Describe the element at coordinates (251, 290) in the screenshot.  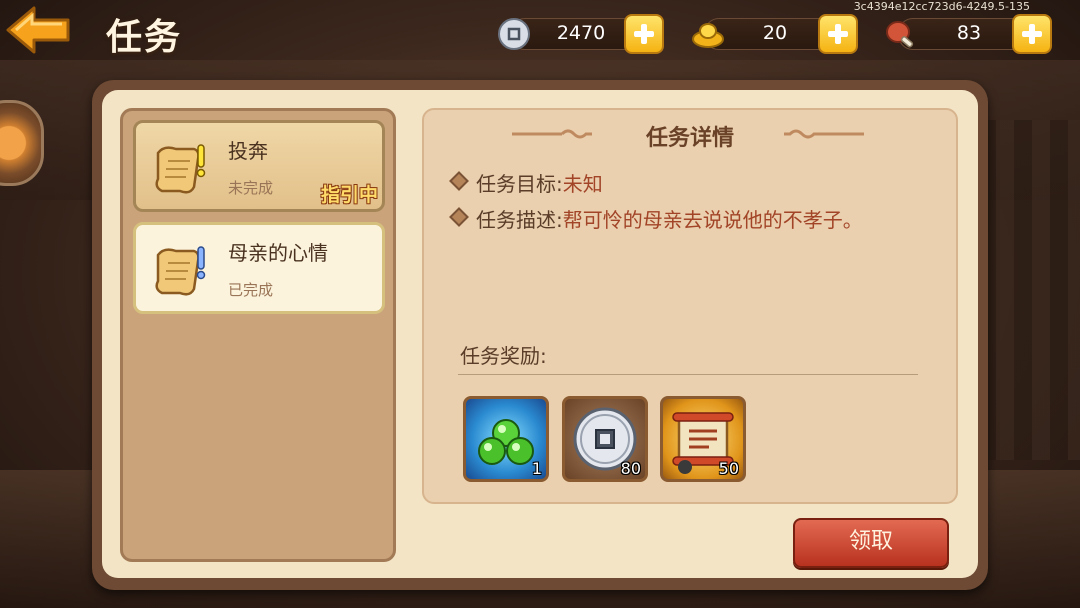
I see `task-status: 已完成` at that location.